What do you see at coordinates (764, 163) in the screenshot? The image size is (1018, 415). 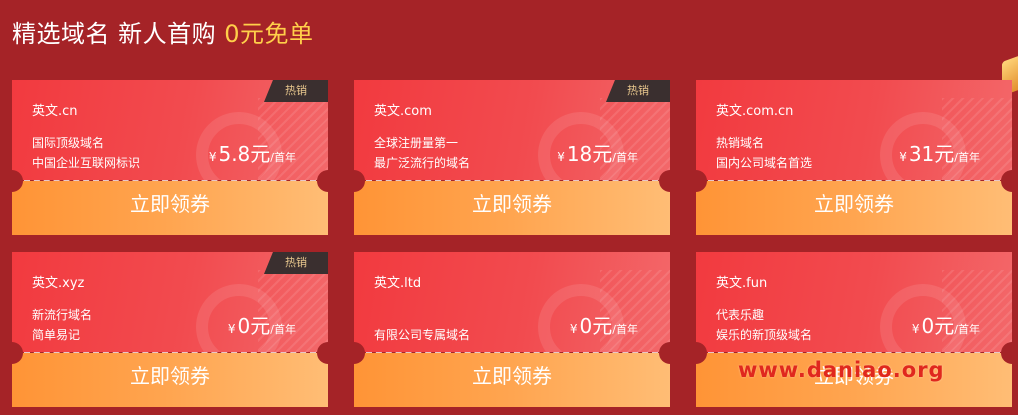 I see `domain-description: 国内公司域名首选` at bounding box center [764, 163].